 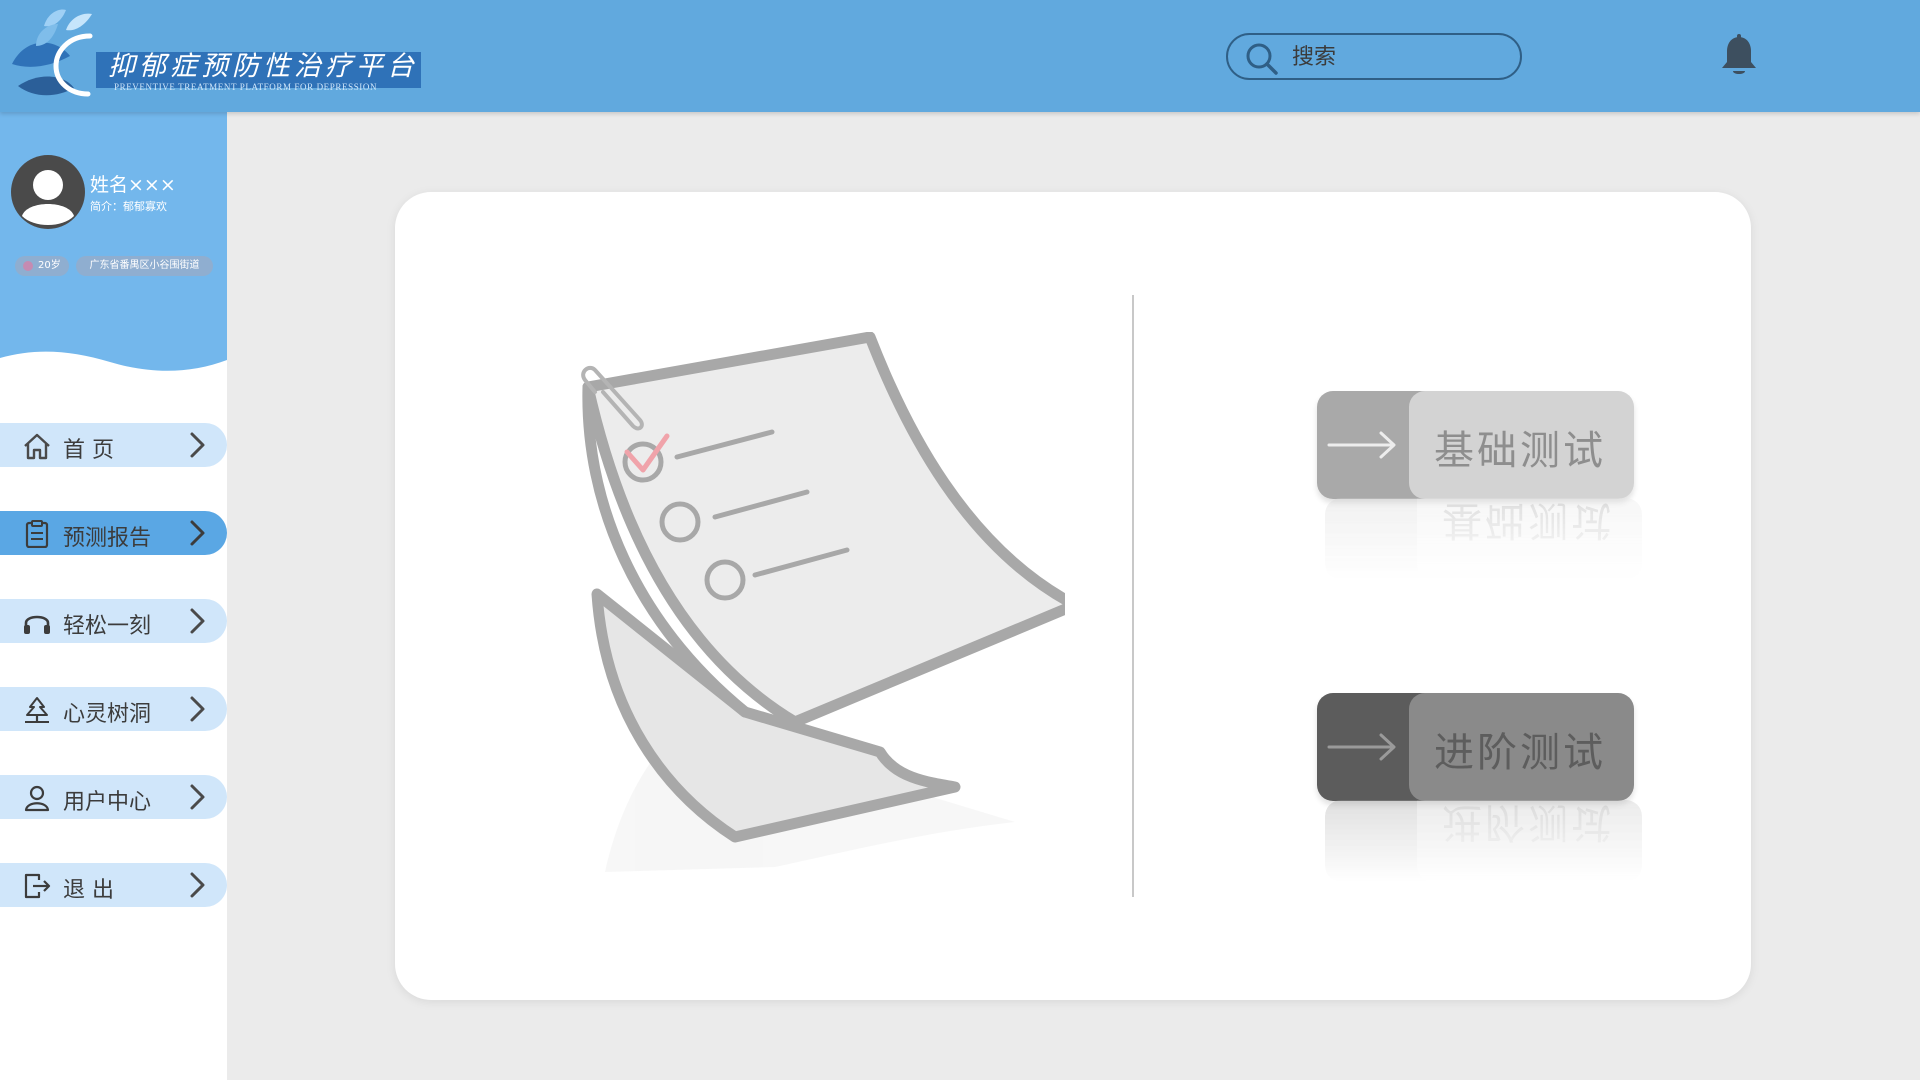 What do you see at coordinates (263, 66) in the screenshot?
I see `logo-title: 抑郁症预防性治疗平台` at bounding box center [263, 66].